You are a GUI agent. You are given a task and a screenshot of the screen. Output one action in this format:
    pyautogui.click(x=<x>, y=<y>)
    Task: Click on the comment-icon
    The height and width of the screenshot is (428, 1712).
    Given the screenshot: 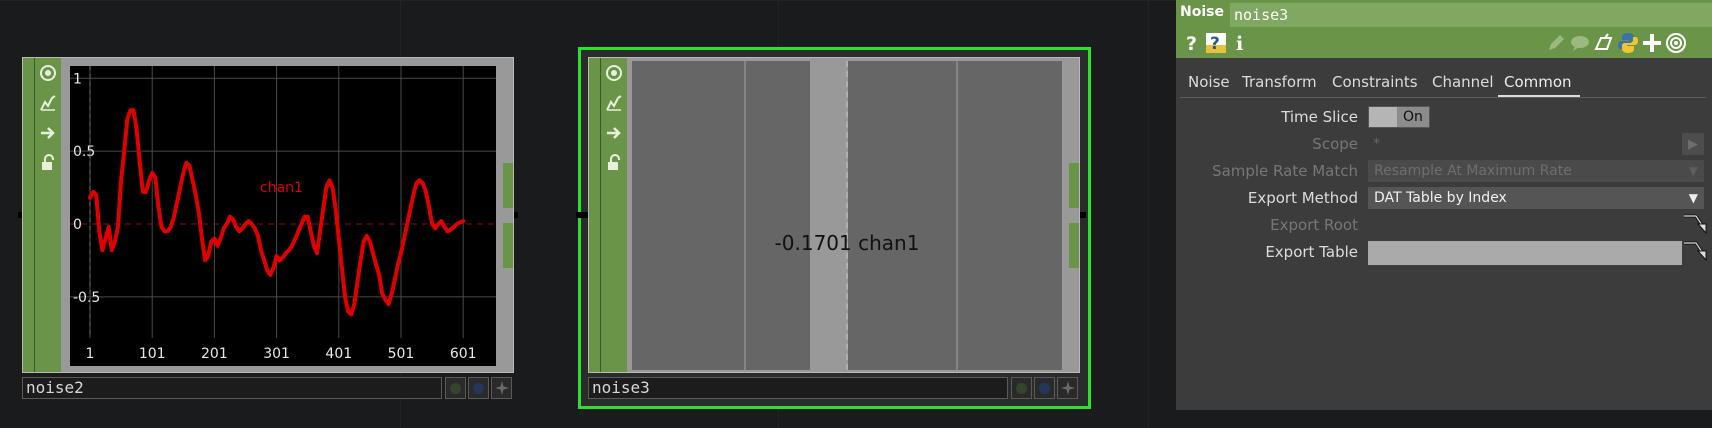 What is the action you would take?
    pyautogui.click(x=1580, y=43)
    